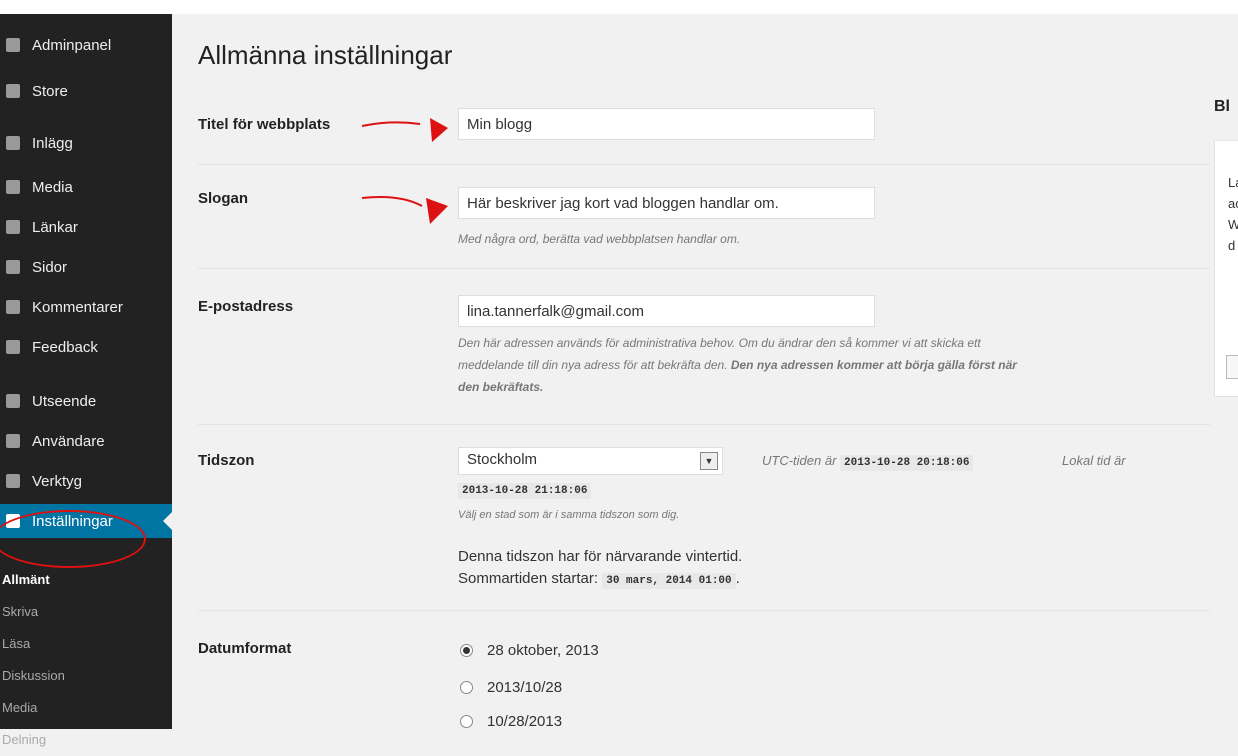 The height and width of the screenshot is (756, 1238). I want to click on date-format-label: Datumformat, so click(245, 648).